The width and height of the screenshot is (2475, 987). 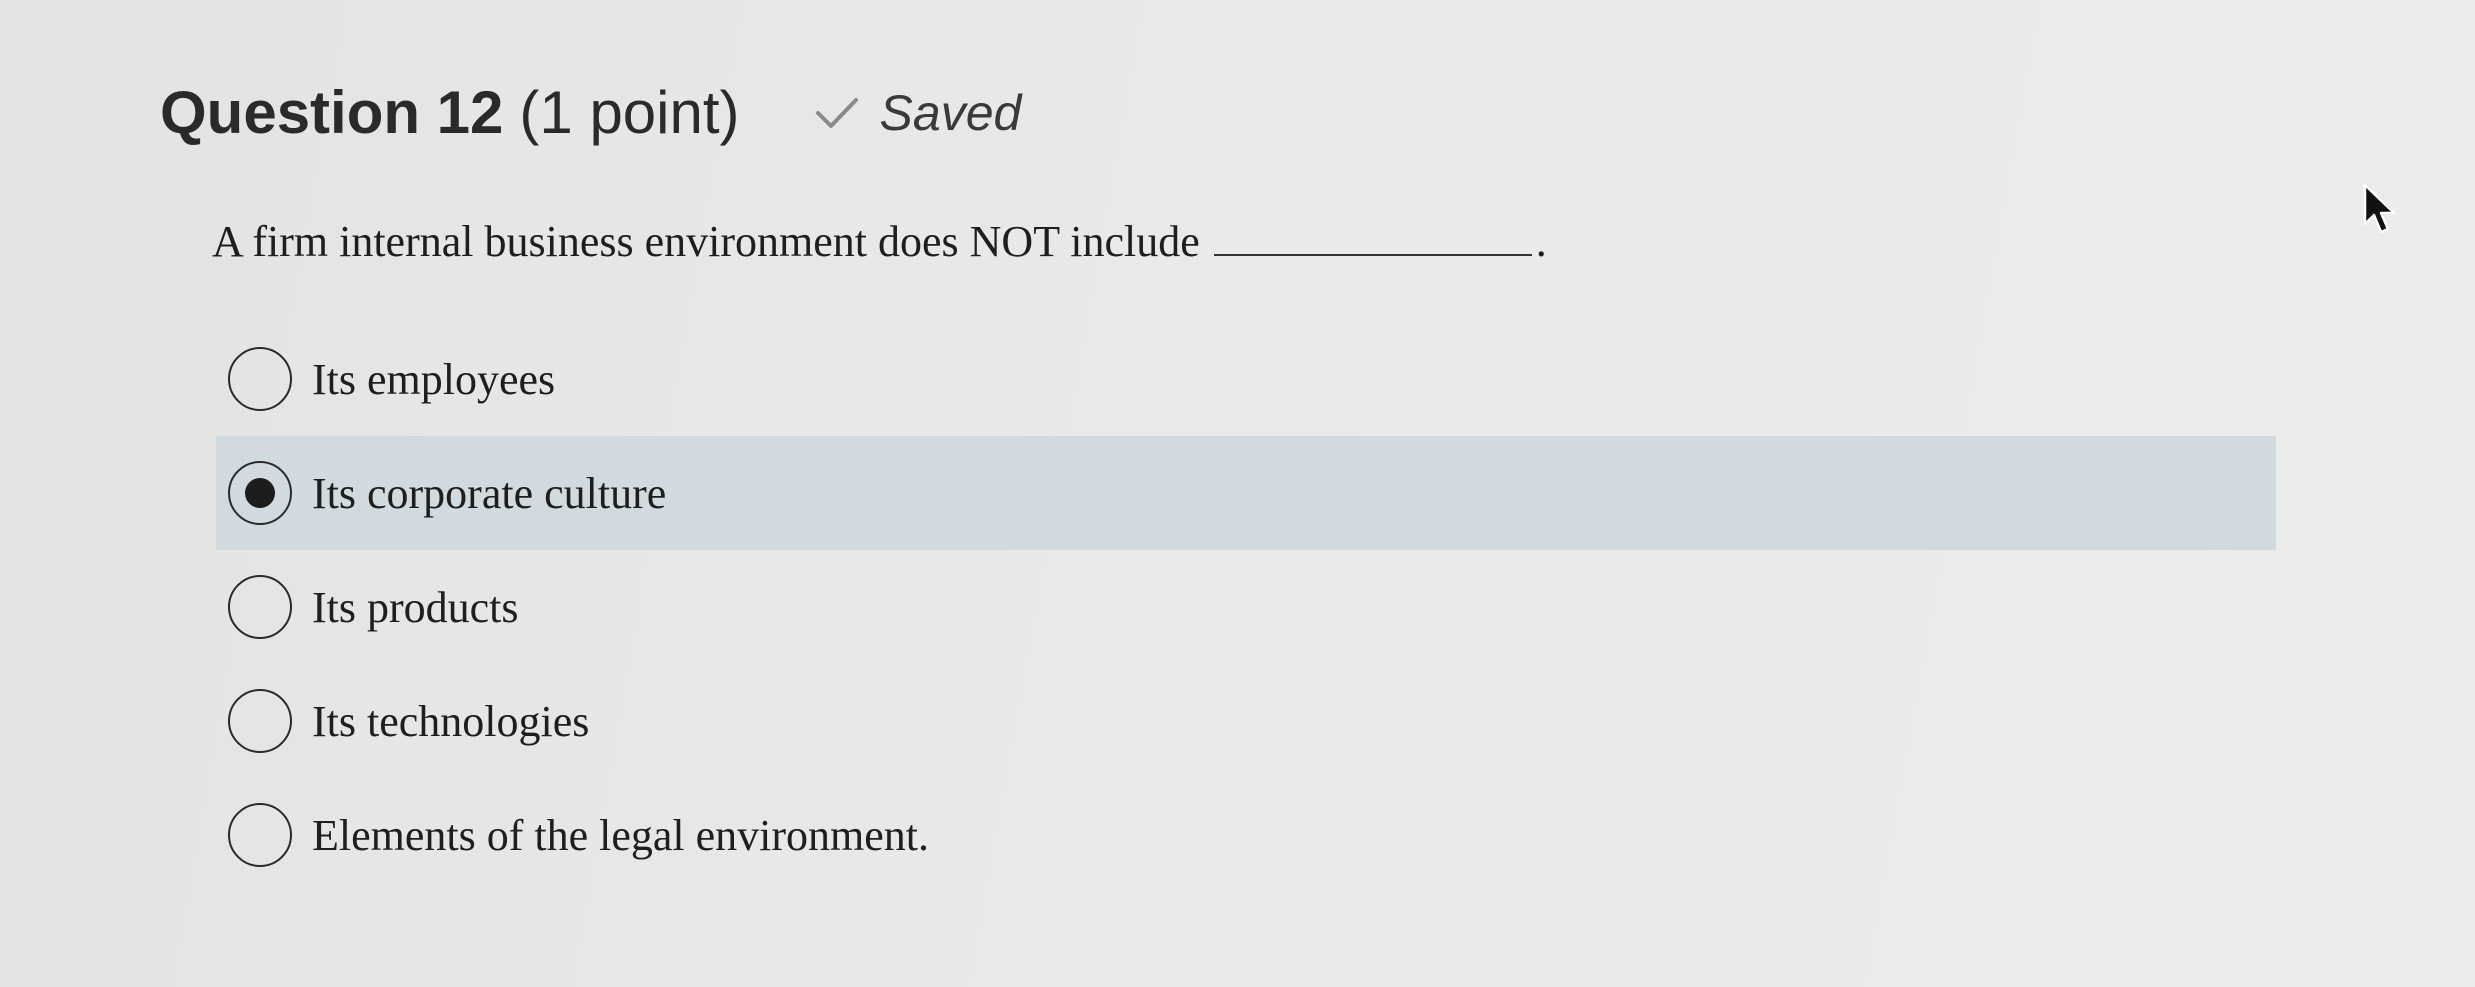 I want to click on radio-selected-dot, so click(x=260, y=493).